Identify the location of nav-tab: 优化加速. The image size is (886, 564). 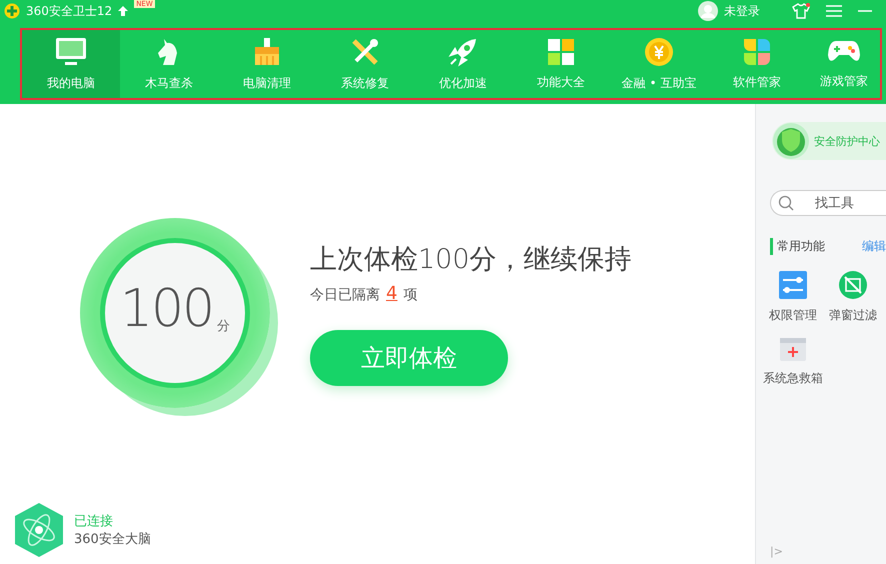
(463, 64).